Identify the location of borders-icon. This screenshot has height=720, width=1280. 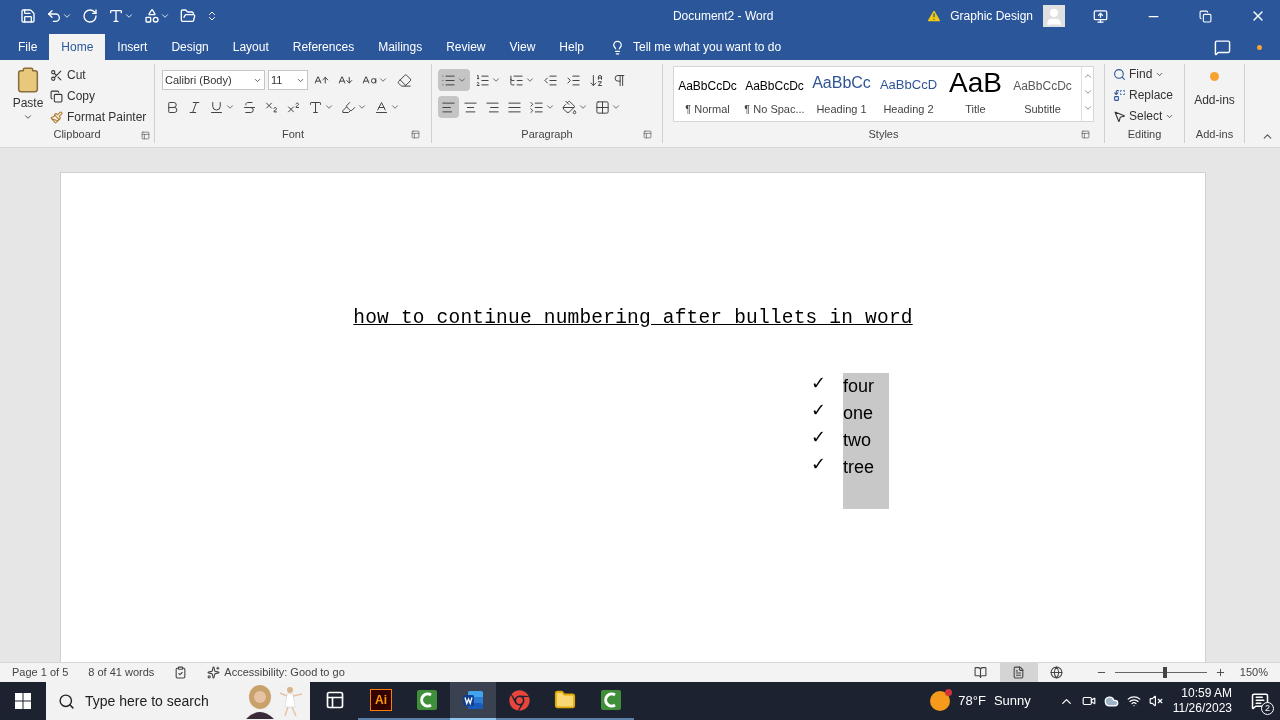
(602, 107).